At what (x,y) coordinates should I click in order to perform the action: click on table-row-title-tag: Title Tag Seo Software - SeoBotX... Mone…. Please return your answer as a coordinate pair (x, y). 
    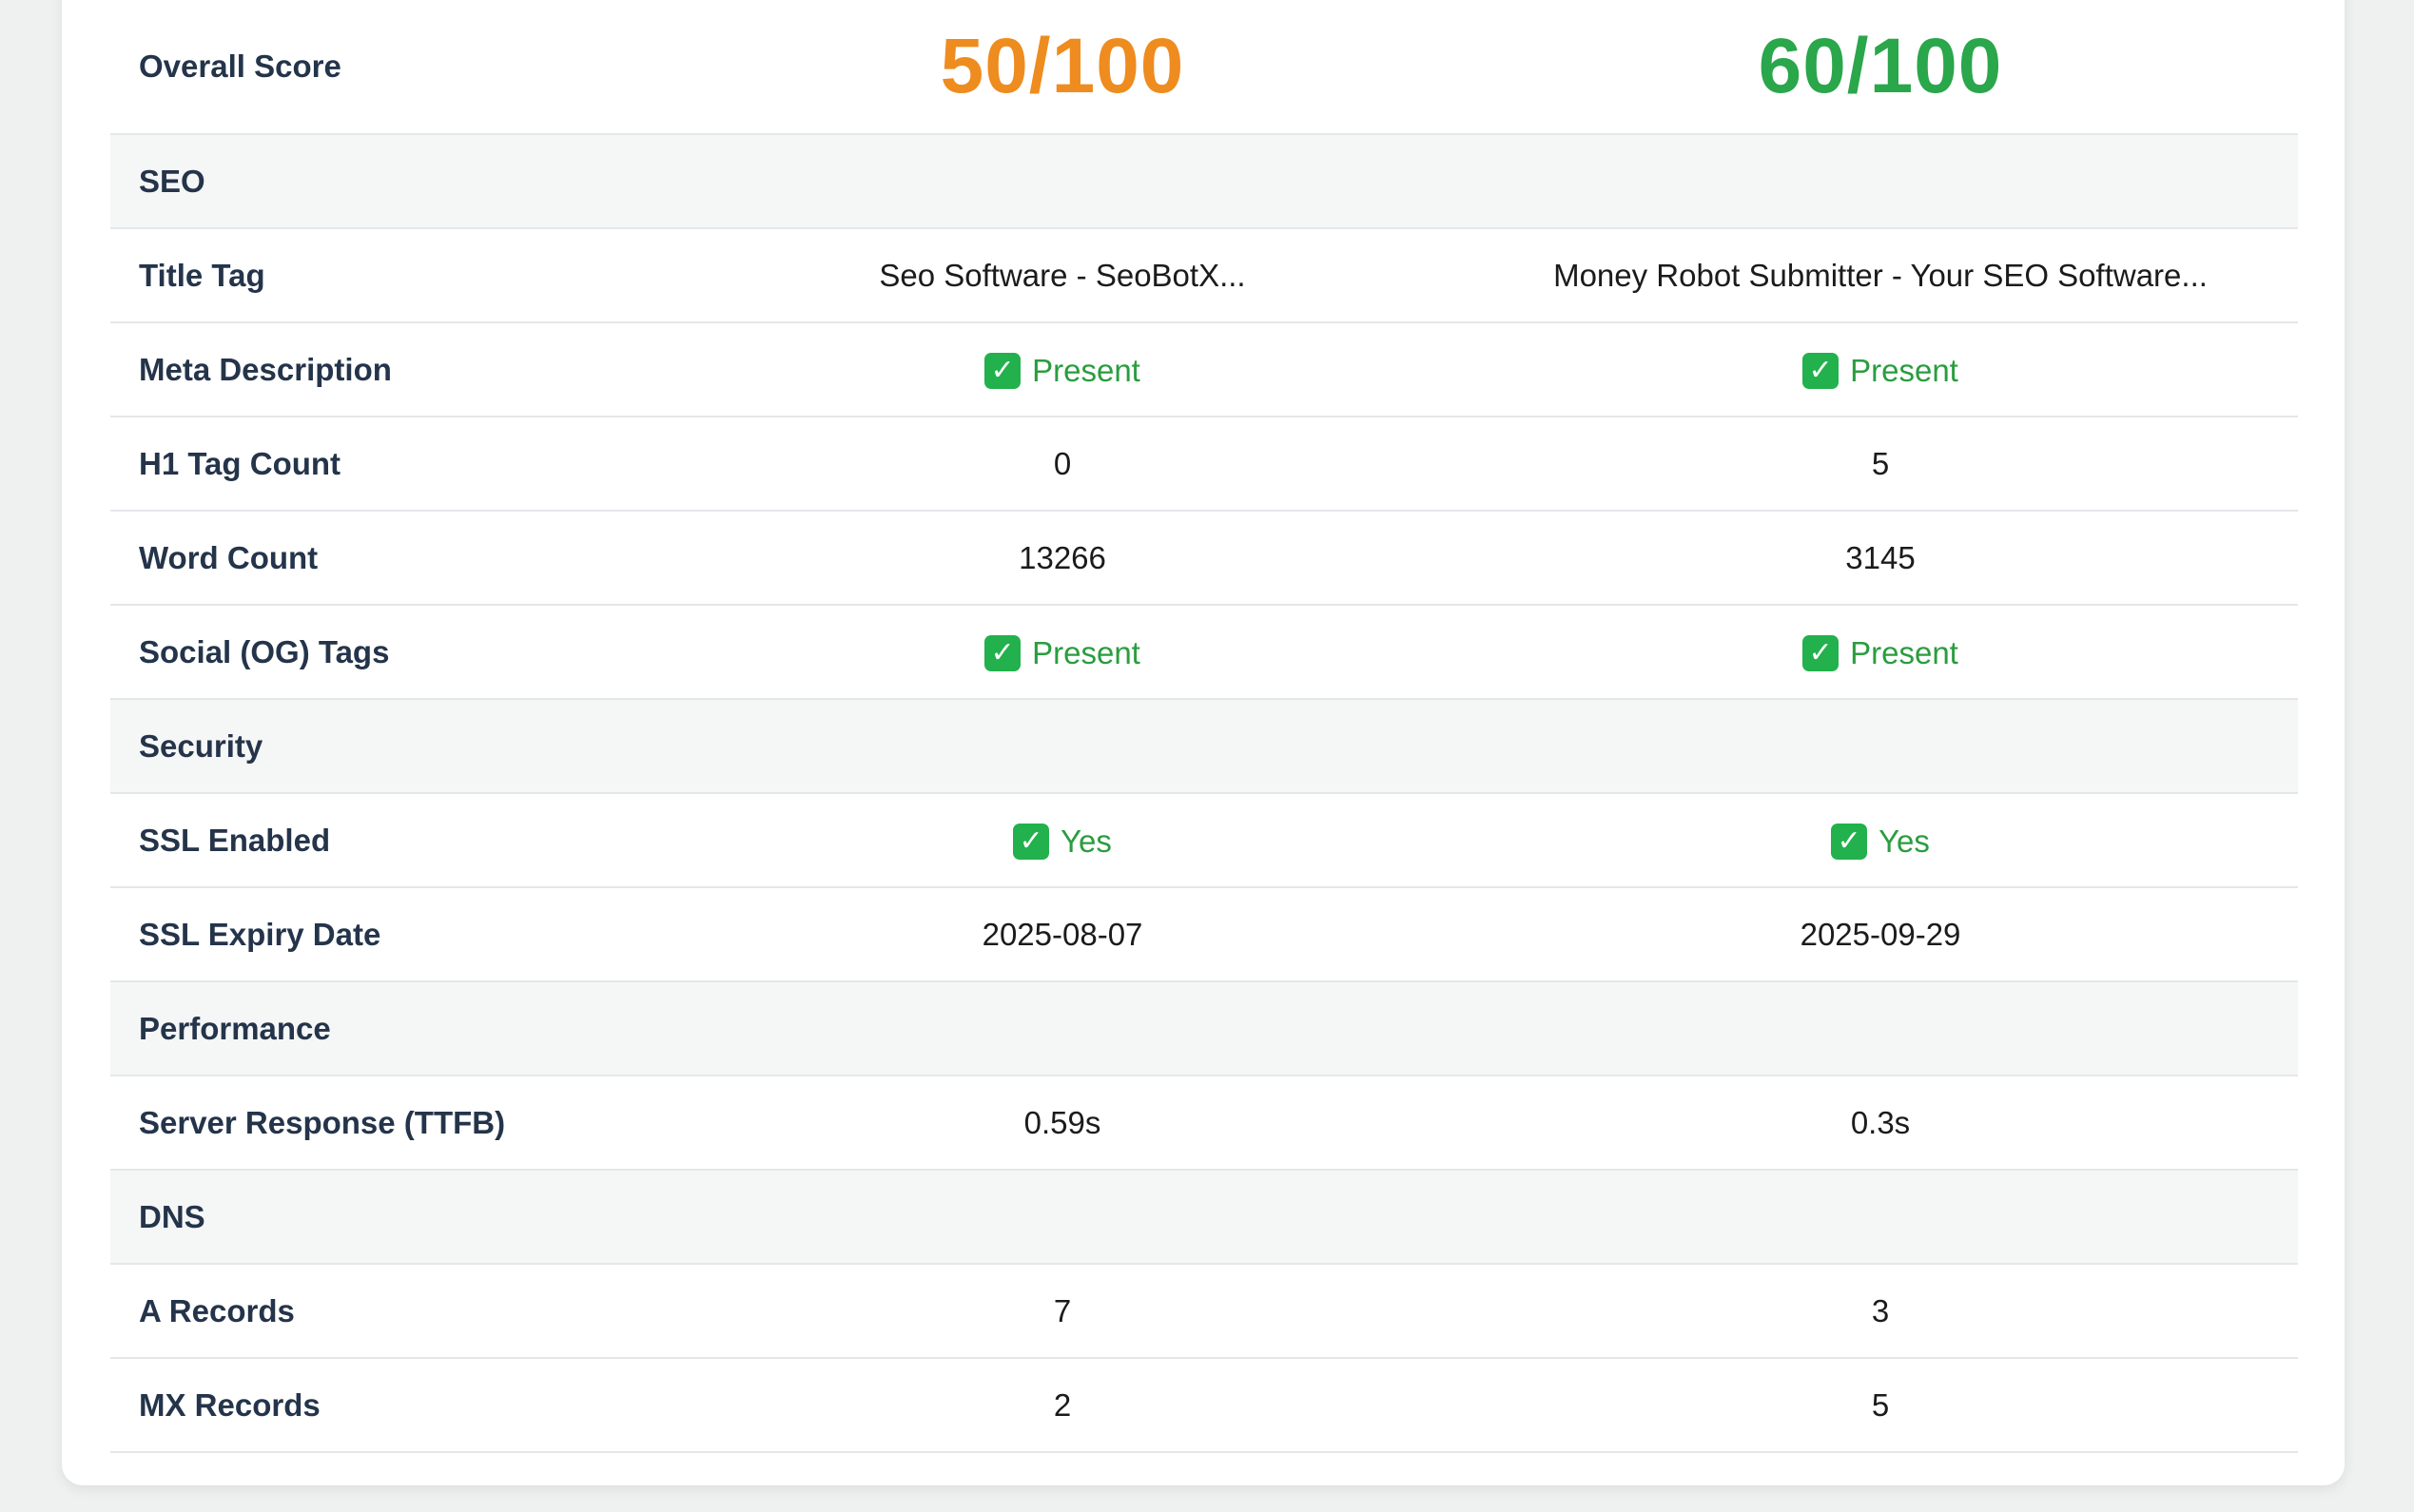
    Looking at the image, I should click on (1204, 276).